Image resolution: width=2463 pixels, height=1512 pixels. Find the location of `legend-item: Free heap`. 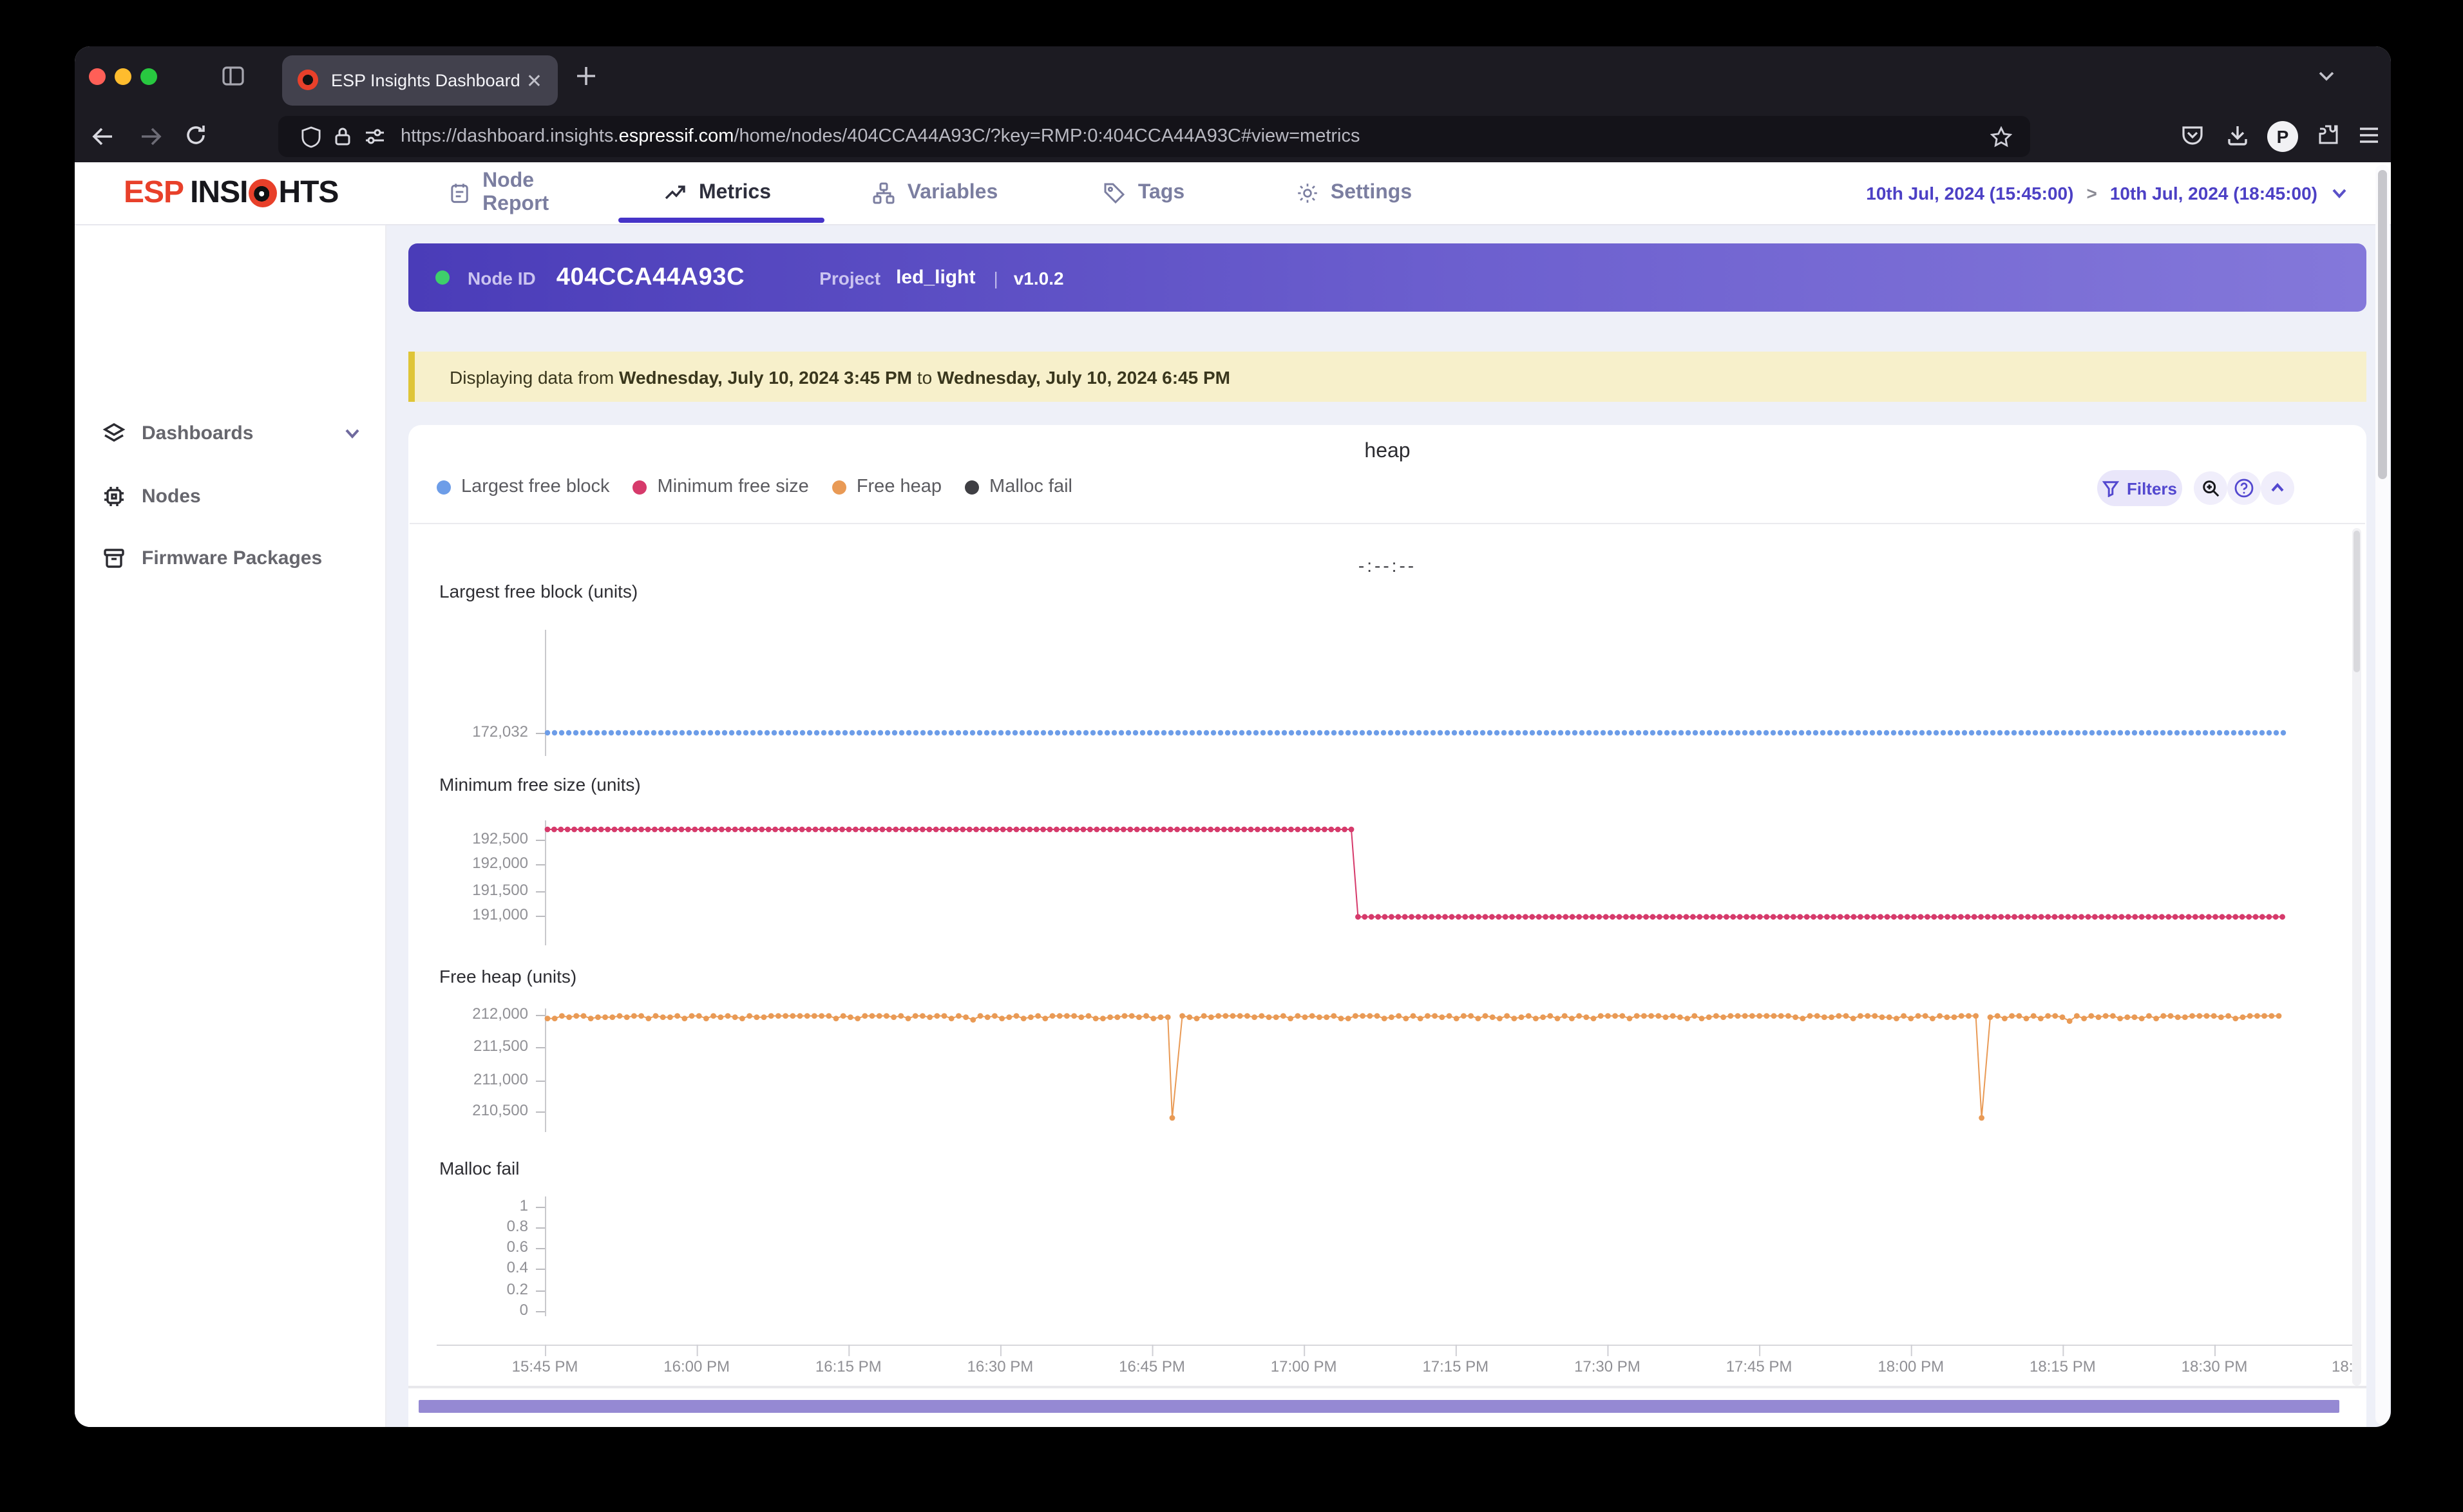

legend-item: Free heap is located at coordinates (887, 487).